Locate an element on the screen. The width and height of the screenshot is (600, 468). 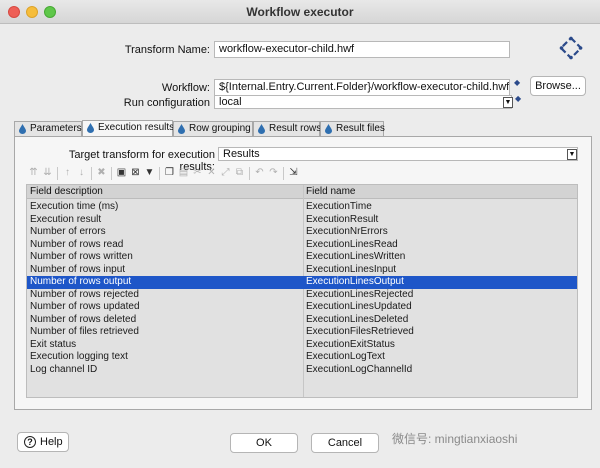
field-name-cell: ExecutionLinesInput is located at coordinates (351, 270).